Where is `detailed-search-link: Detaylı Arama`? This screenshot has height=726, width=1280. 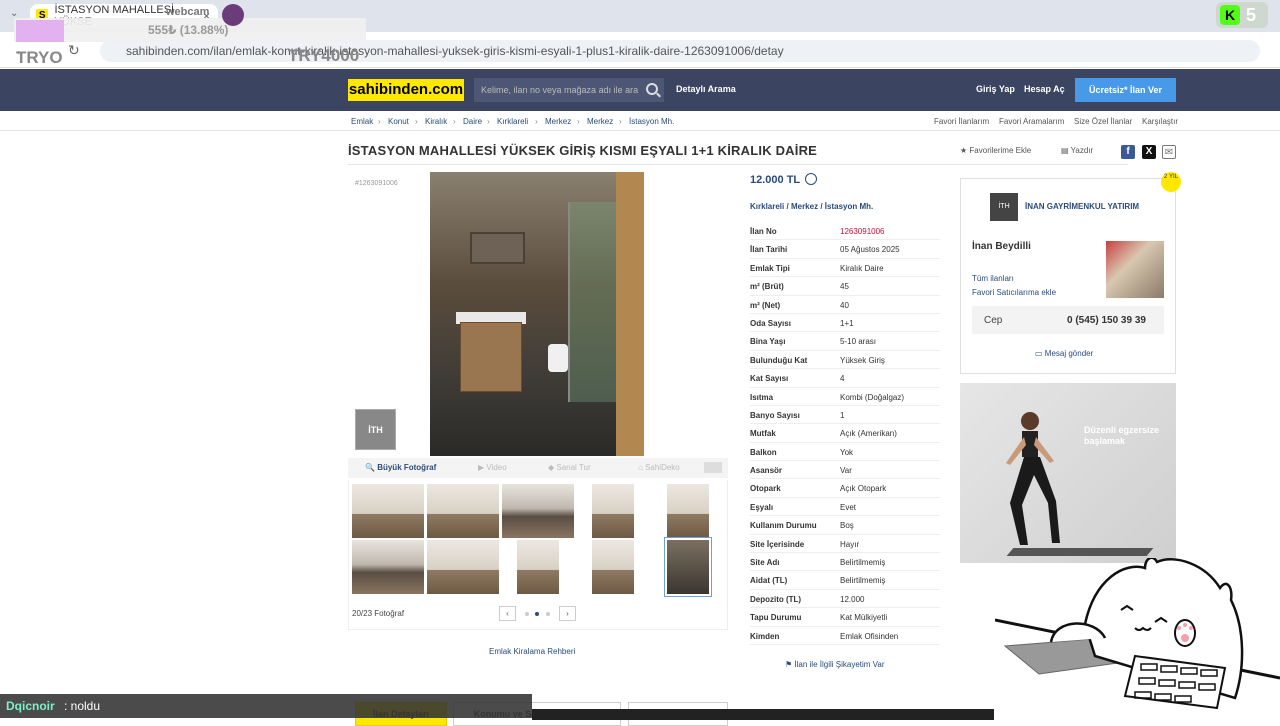 detailed-search-link: Detaylı Arama is located at coordinates (706, 89).